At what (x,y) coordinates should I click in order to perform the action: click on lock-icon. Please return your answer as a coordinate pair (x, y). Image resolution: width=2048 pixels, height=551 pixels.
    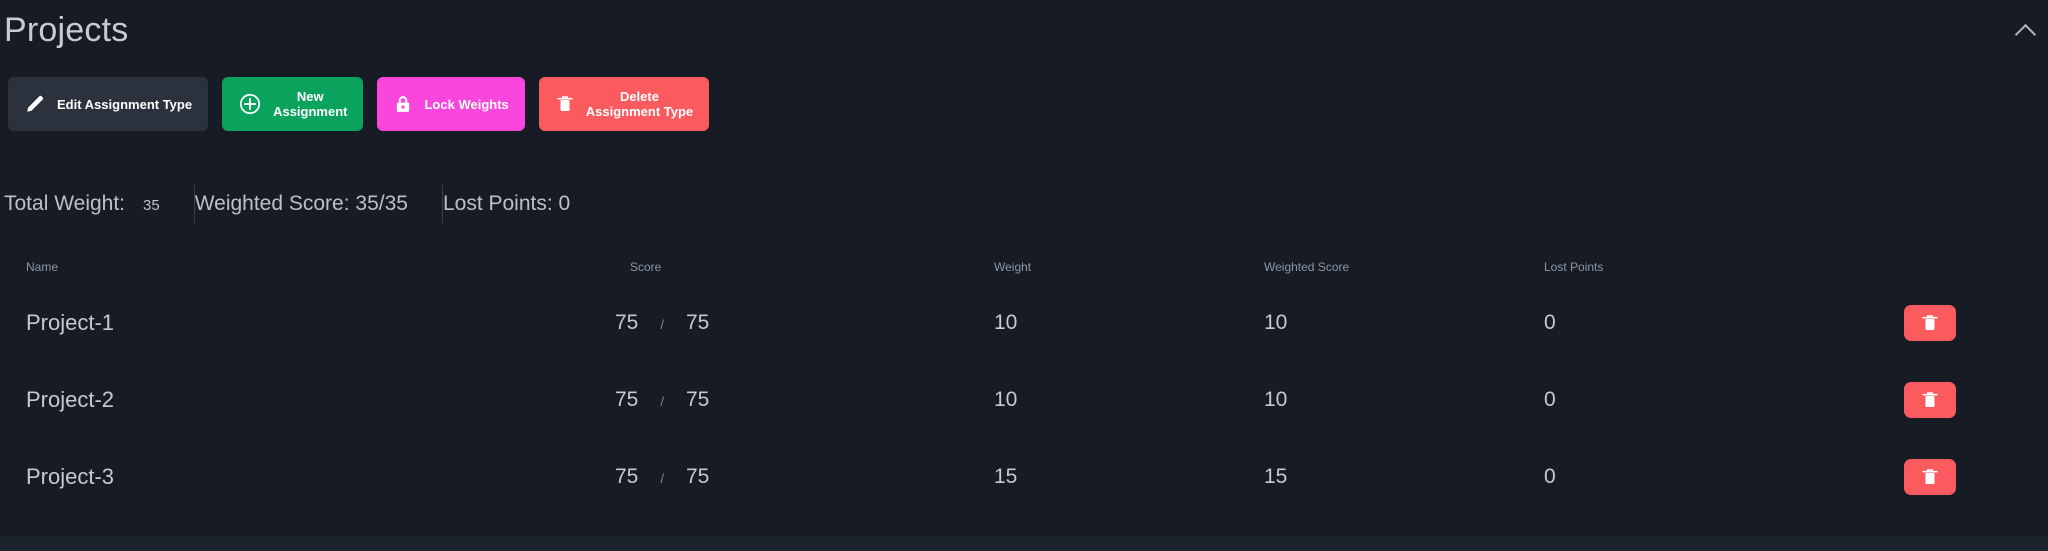
    Looking at the image, I should click on (403, 104).